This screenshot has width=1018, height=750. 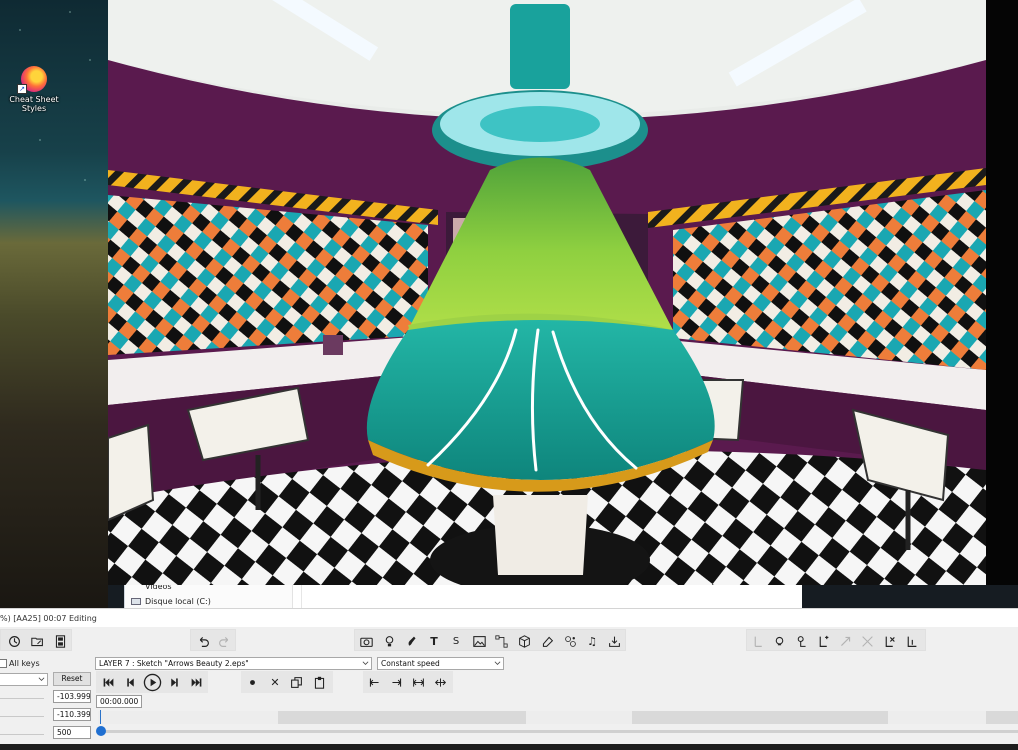 I want to click on layer-select: LAYER 7 : Sketch "Arrows Beauty 2.eps", so click(x=233, y=663).